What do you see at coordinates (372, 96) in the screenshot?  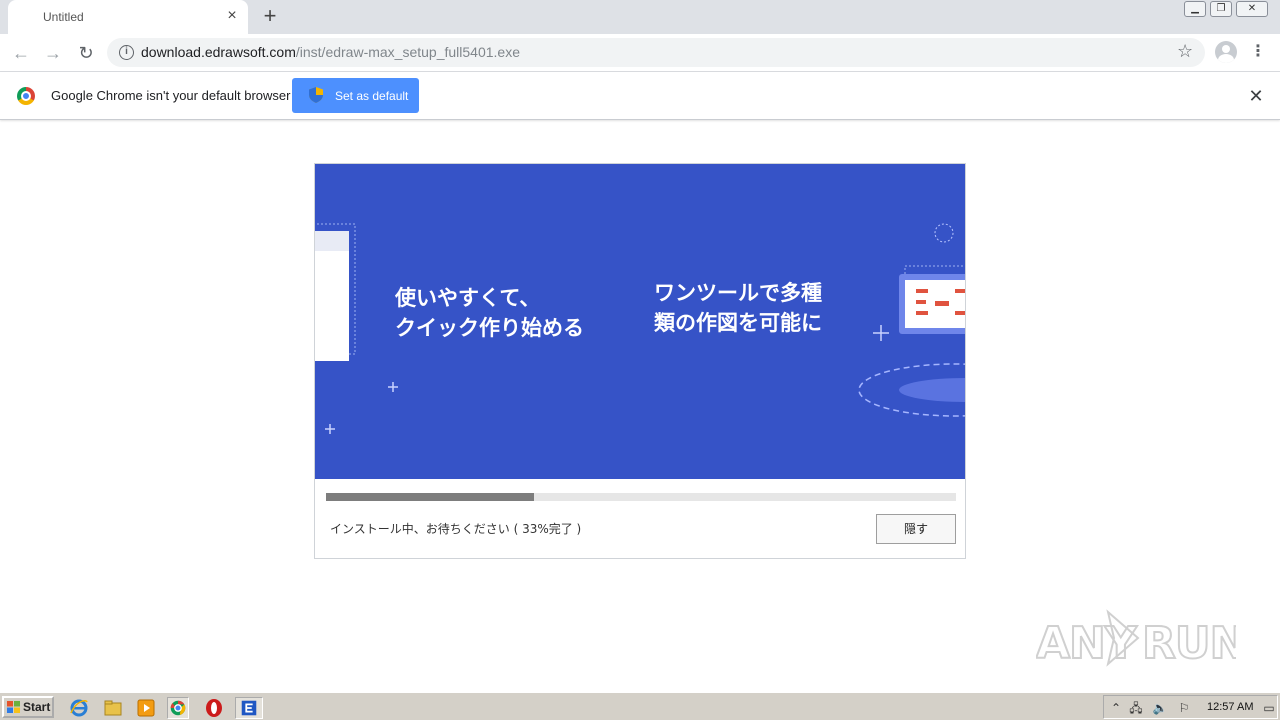 I see `set-as-default-label: Set as default` at bounding box center [372, 96].